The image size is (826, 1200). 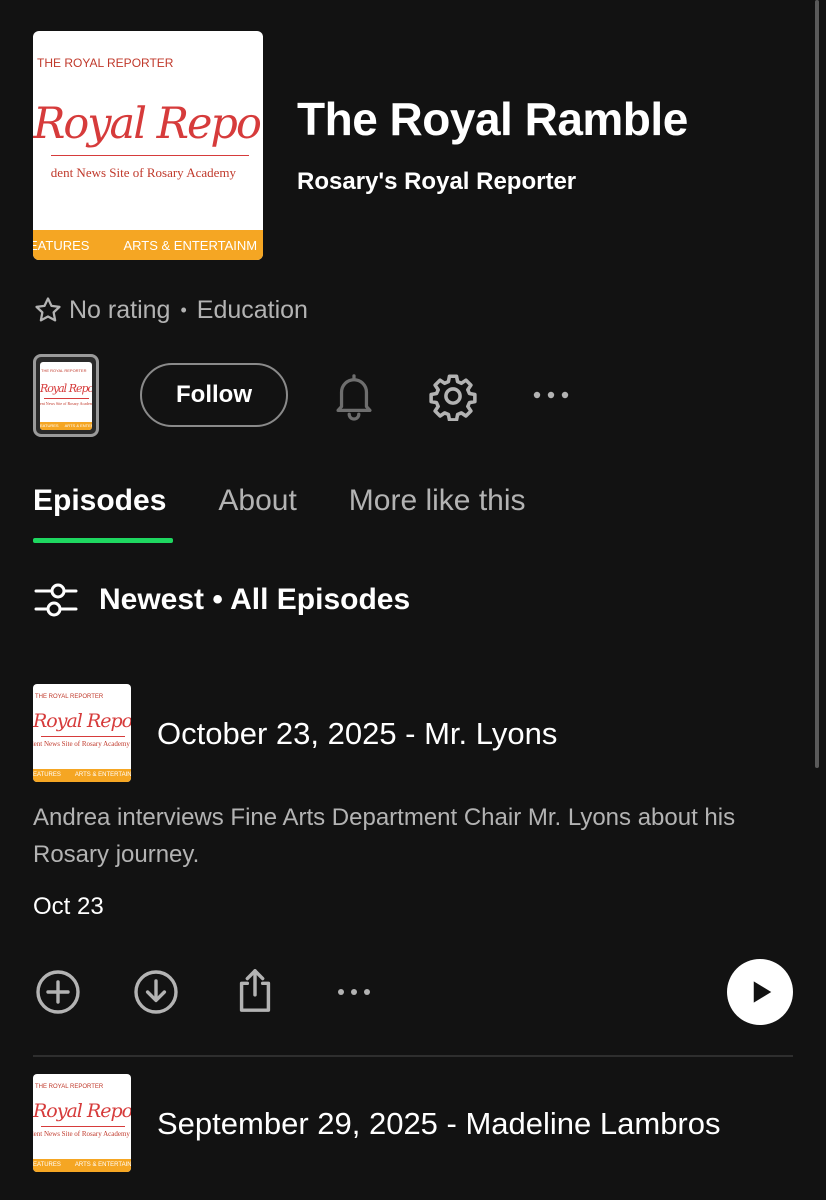 What do you see at coordinates (150, 155) in the screenshot?
I see `cover-rule` at bounding box center [150, 155].